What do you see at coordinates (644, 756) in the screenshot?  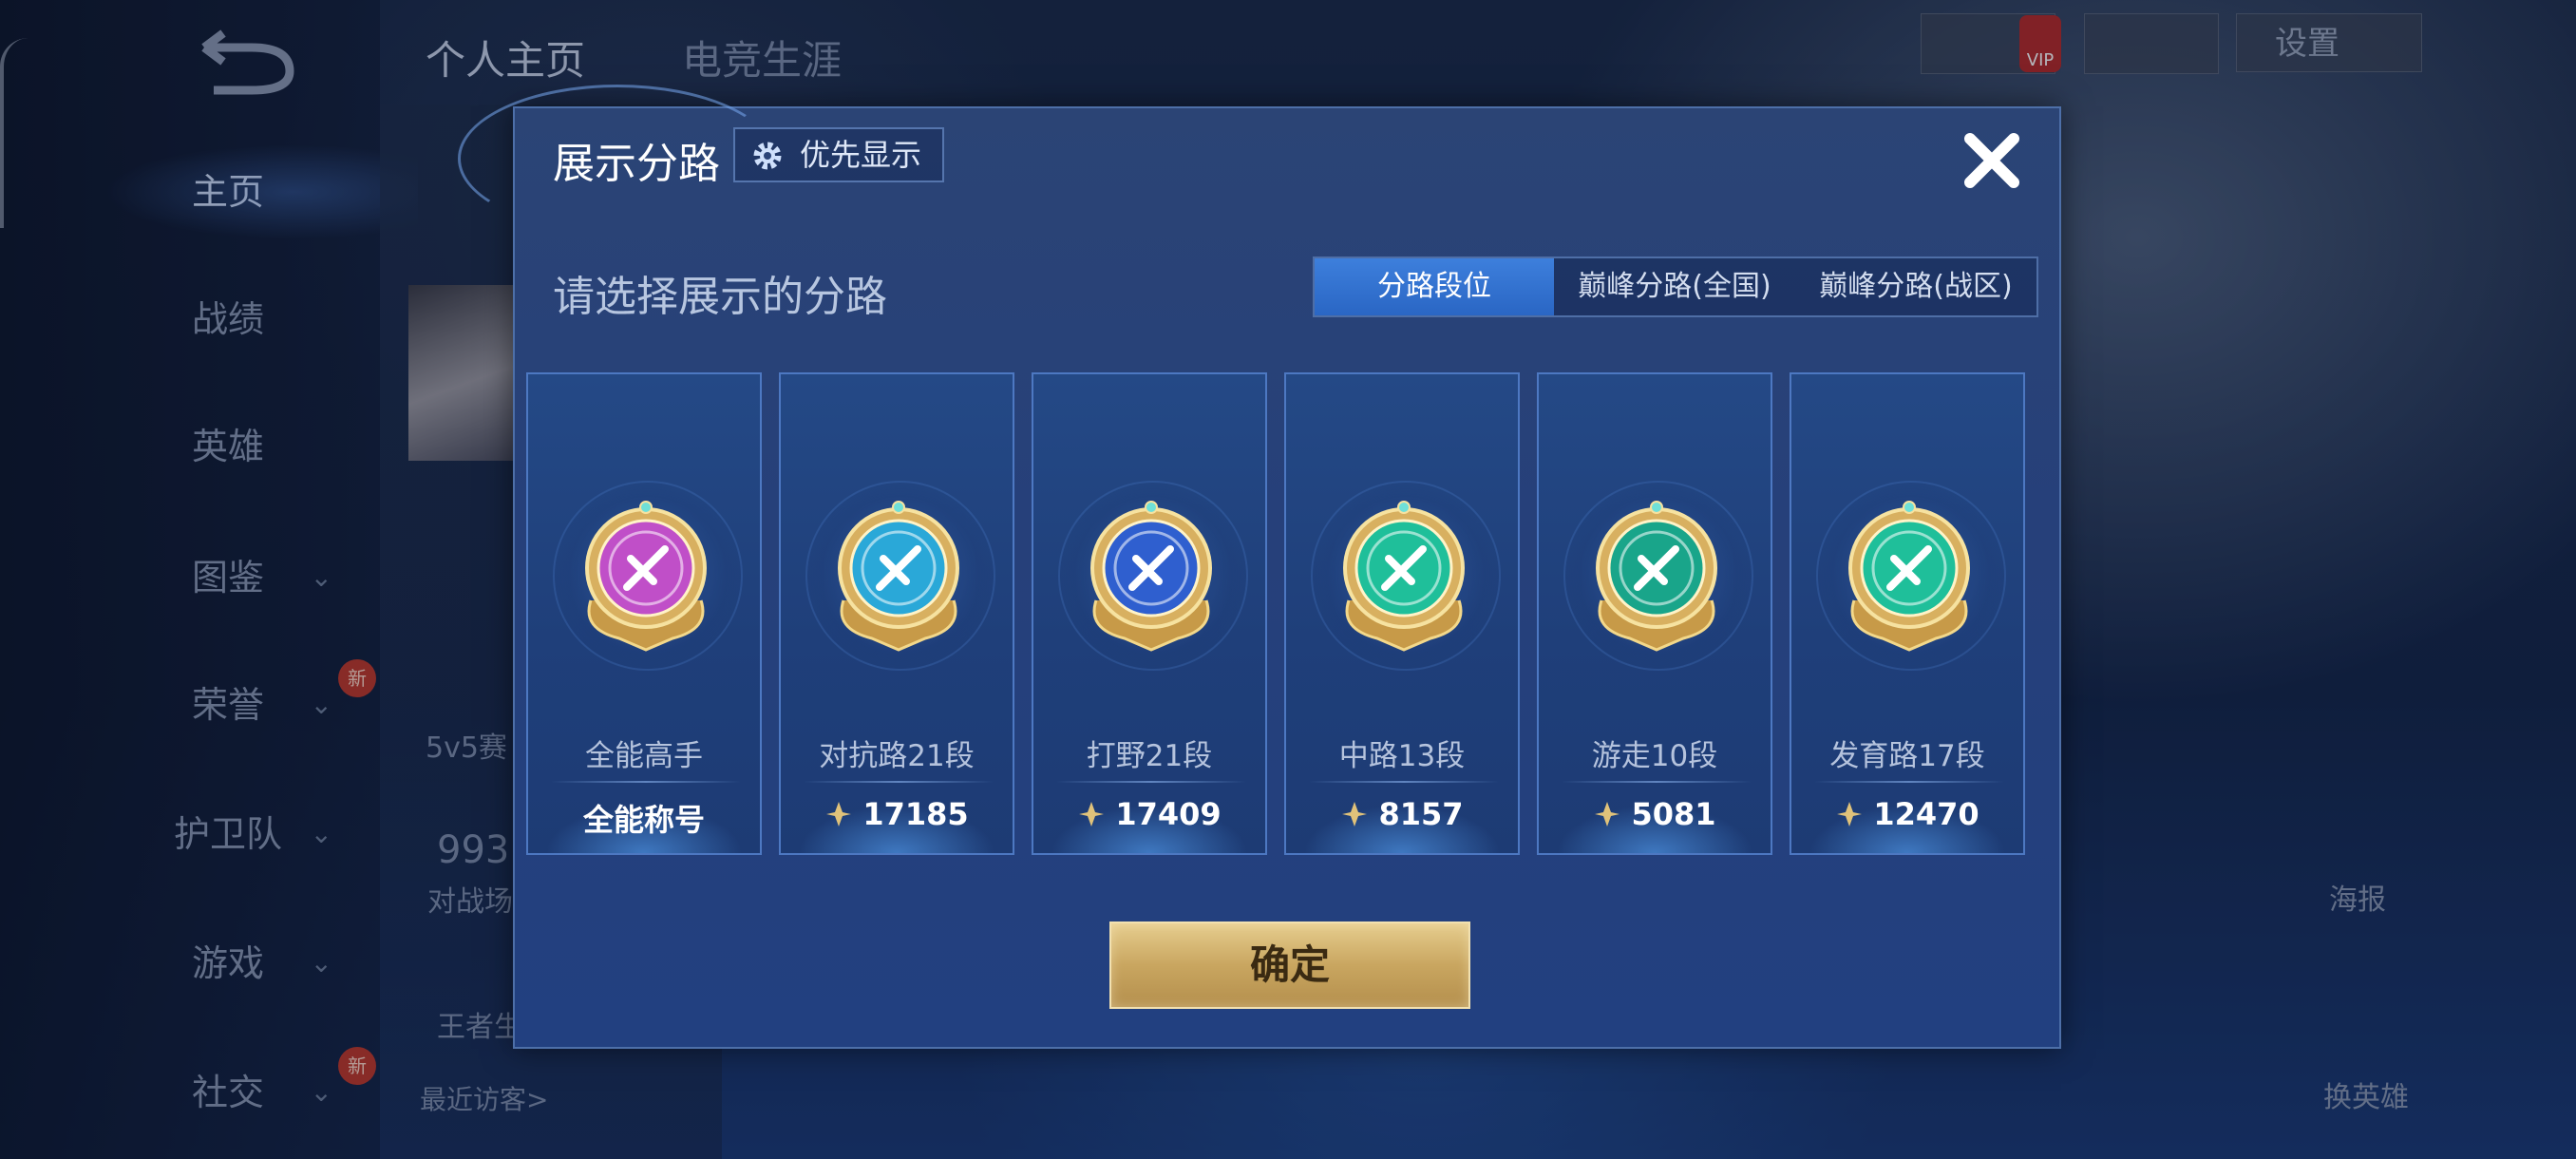 I see `lane-rank-label: 全能高手` at bounding box center [644, 756].